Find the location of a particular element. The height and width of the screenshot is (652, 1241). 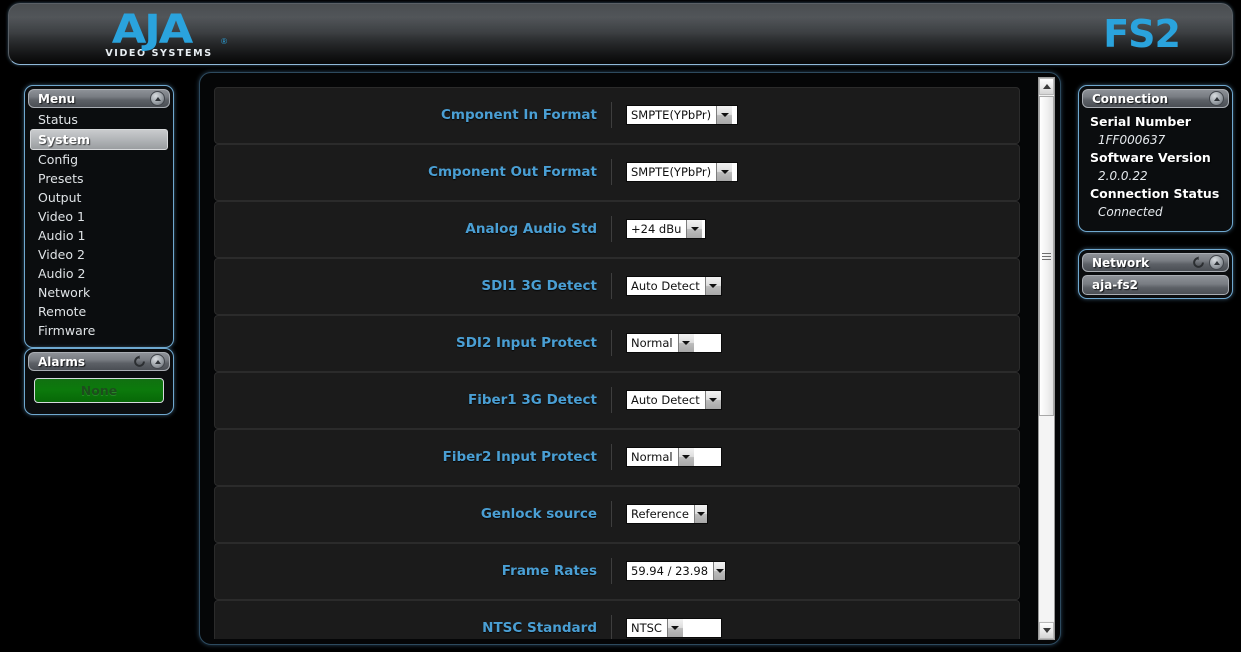

setting-label: Fiber2 Input Protect is located at coordinates (519, 457).